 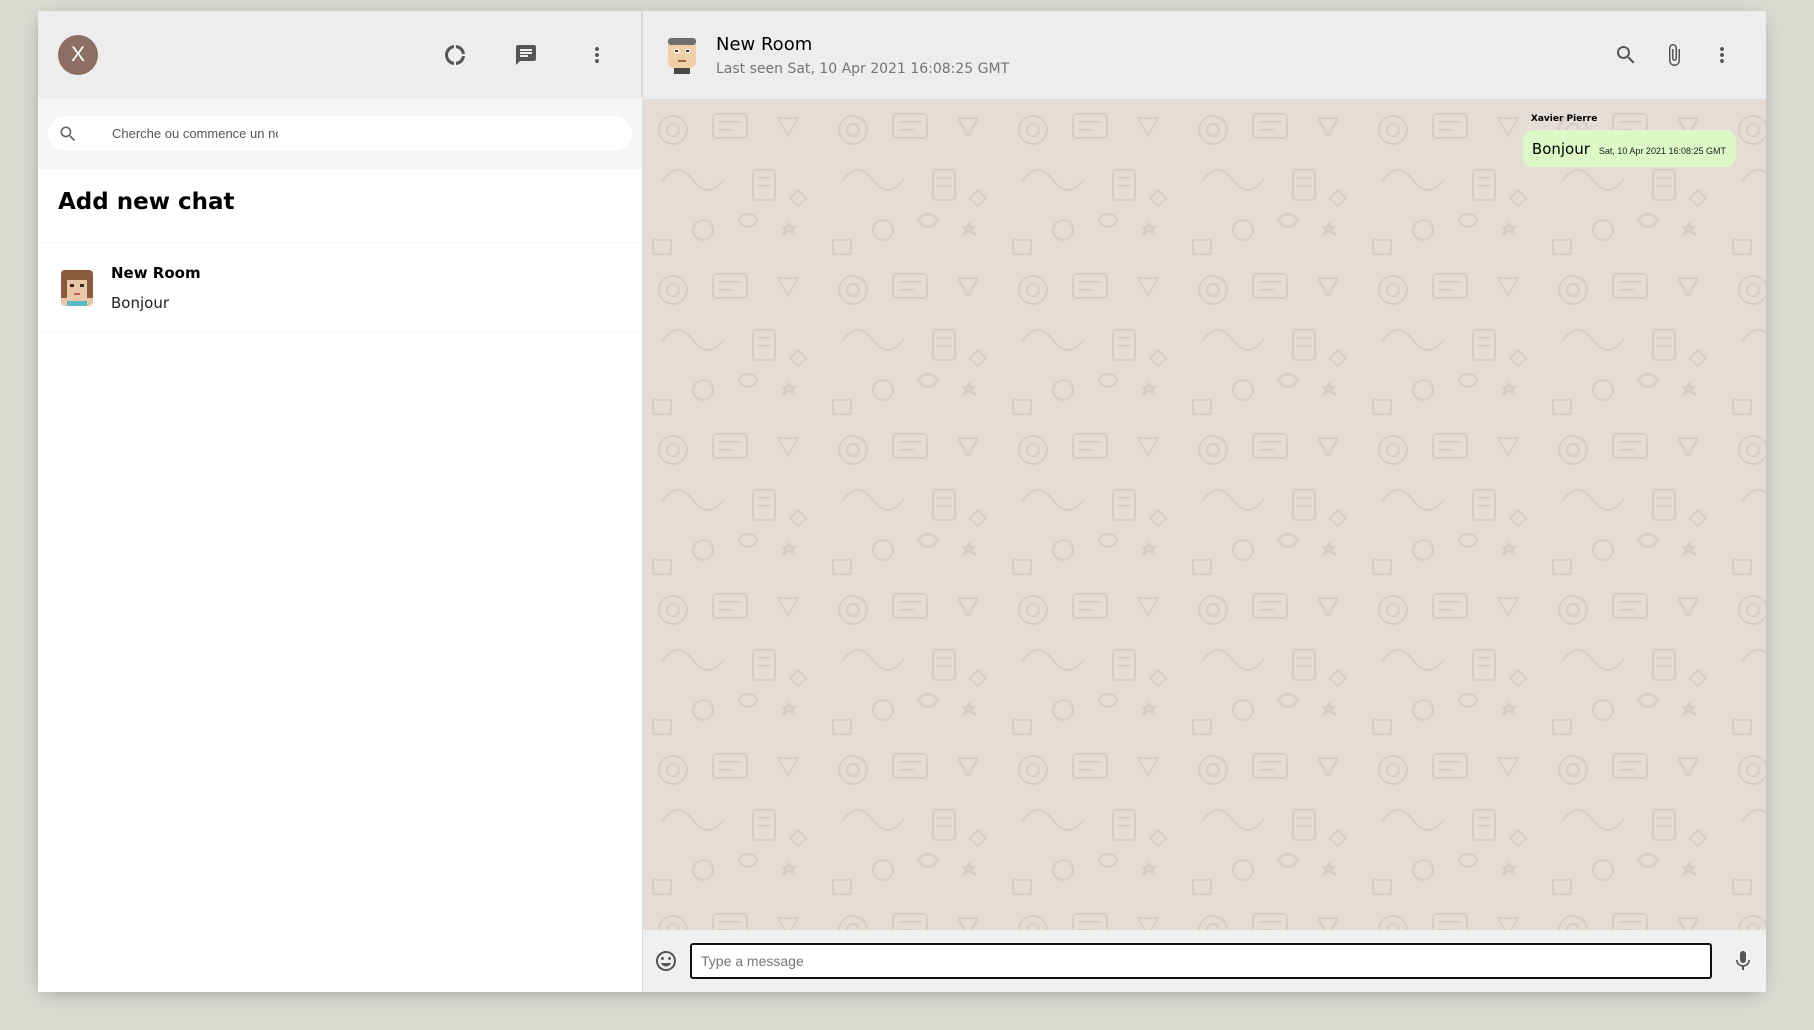 I want to click on room-avatar-female, so click(x=77, y=287).